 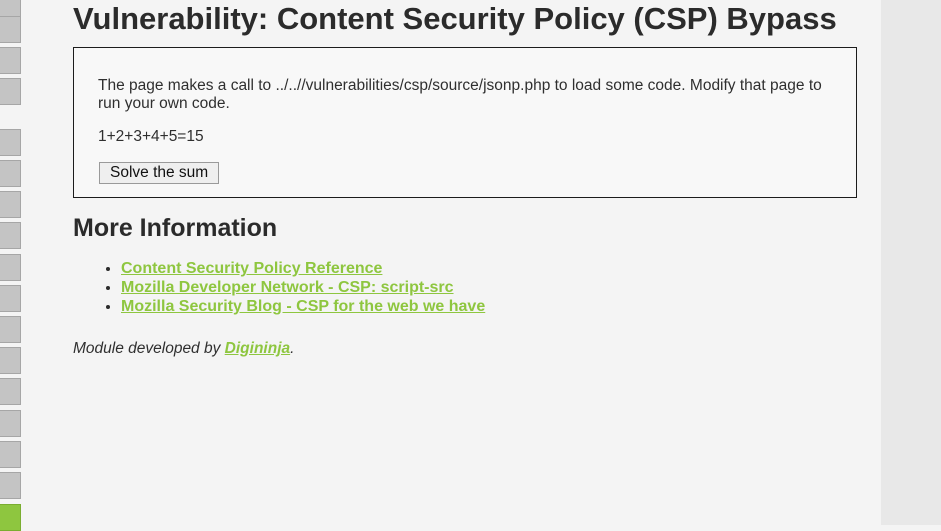 What do you see at coordinates (292, 348) in the screenshot?
I see `credit-suffix: .` at bounding box center [292, 348].